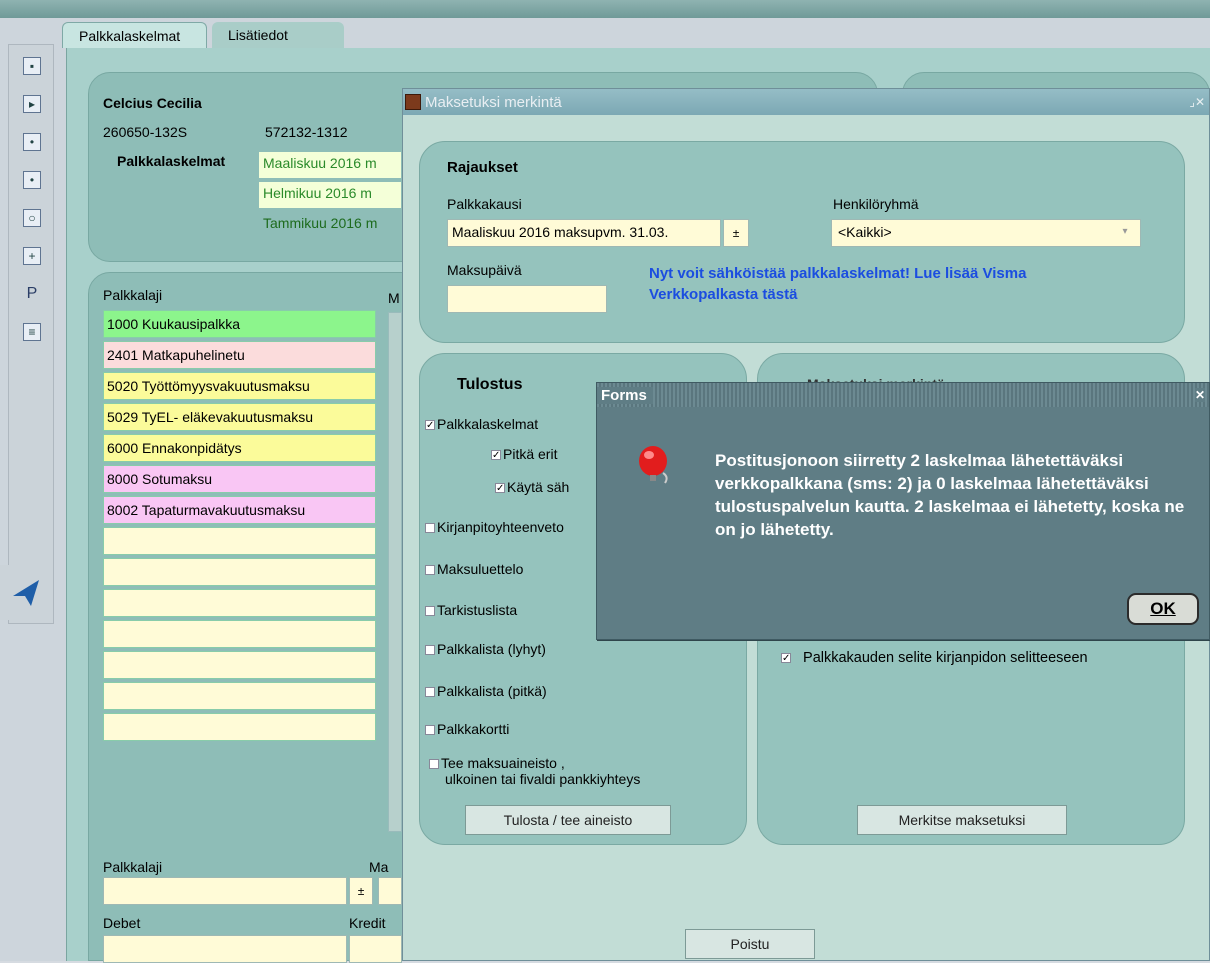 This screenshot has width=1210, height=963. What do you see at coordinates (379, 867) in the screenshot?
I see `m-label: Ma` at bounding box center [379, 867].